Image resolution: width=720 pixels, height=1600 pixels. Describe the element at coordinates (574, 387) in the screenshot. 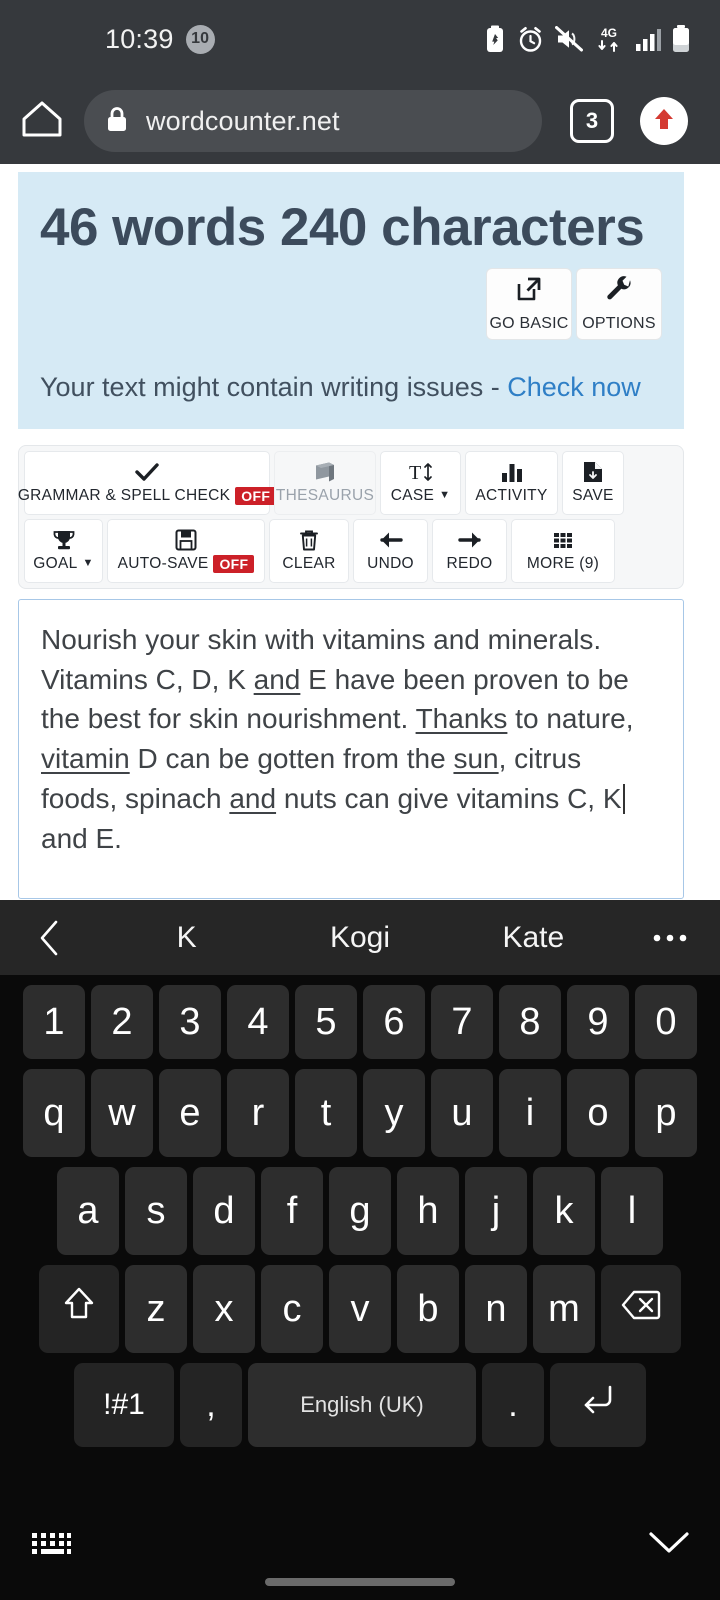

I see `check-now-link: Check now` at that location.